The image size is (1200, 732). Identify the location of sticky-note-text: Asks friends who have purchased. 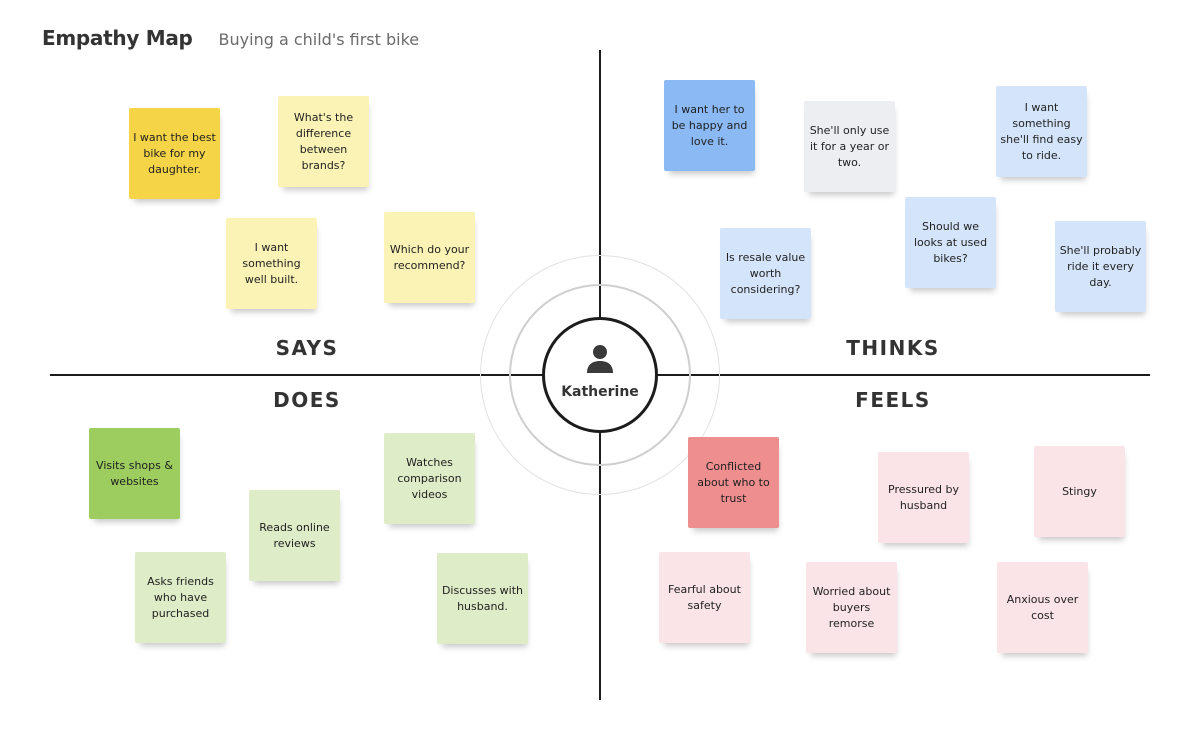
(180, 597).